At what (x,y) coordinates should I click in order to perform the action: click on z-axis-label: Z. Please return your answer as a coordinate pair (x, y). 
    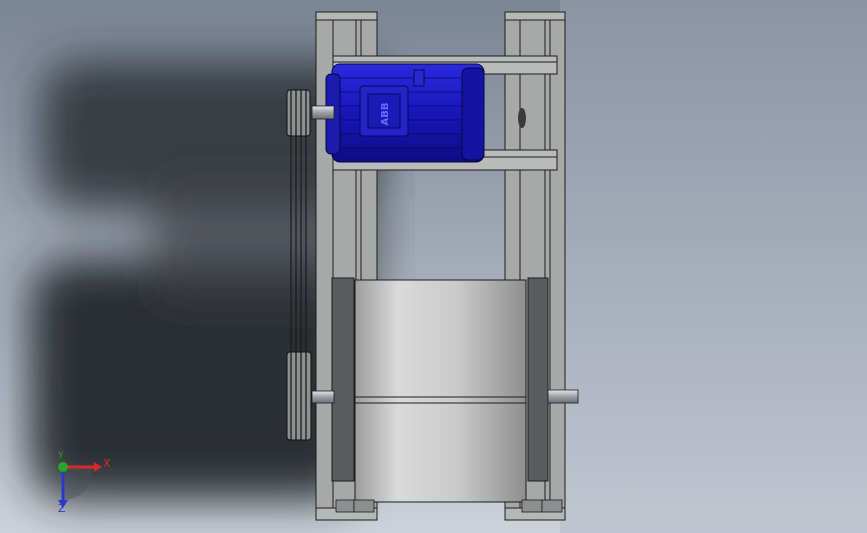
    Looking at the image, I should click on (62, 508).